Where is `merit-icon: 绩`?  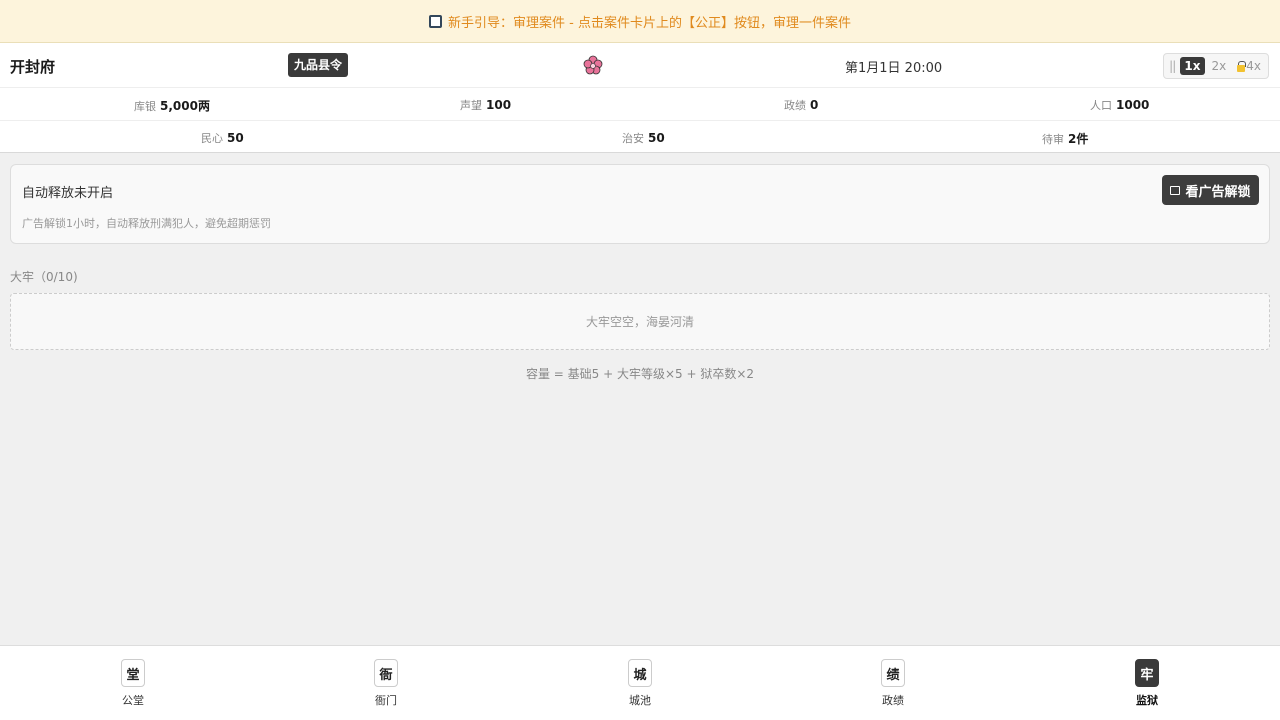
merit-icon: 绩 is located at coordinates (893, 673).